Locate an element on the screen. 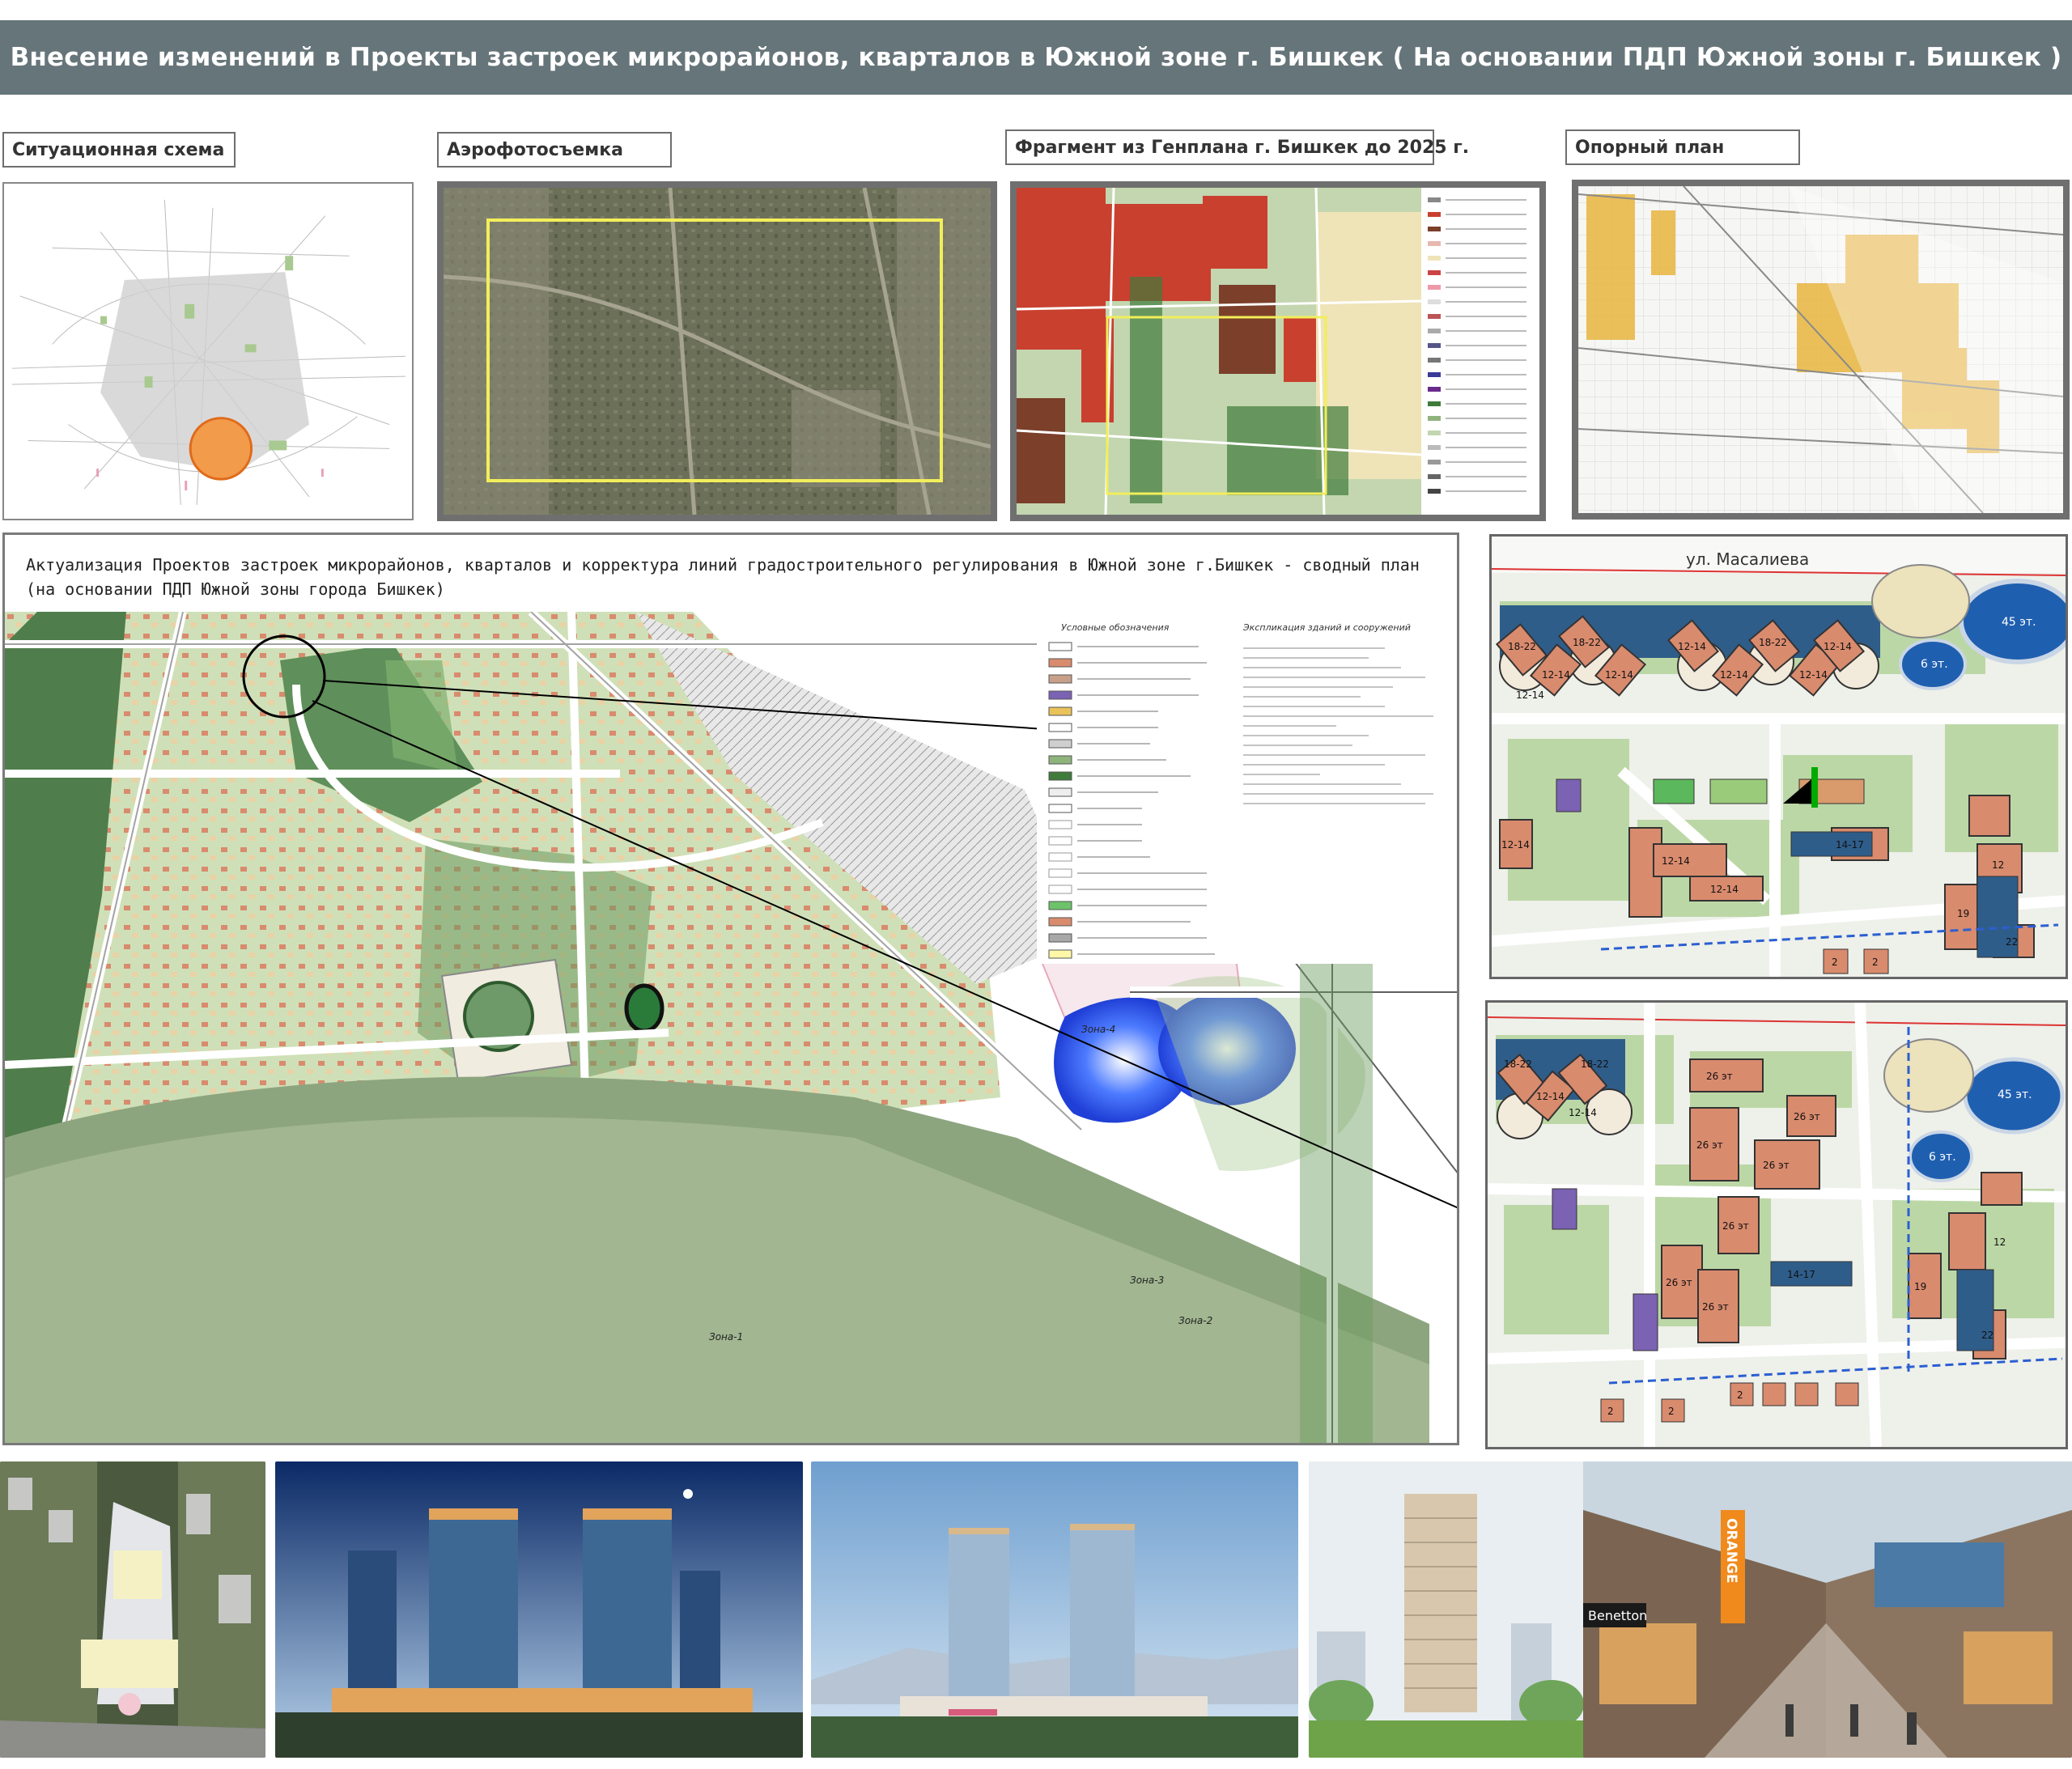 The width and height of the screenshot is (2072, 1769). rendering-mall-interior: ORANGE Benetton is located at coordinates (1827, 1609).